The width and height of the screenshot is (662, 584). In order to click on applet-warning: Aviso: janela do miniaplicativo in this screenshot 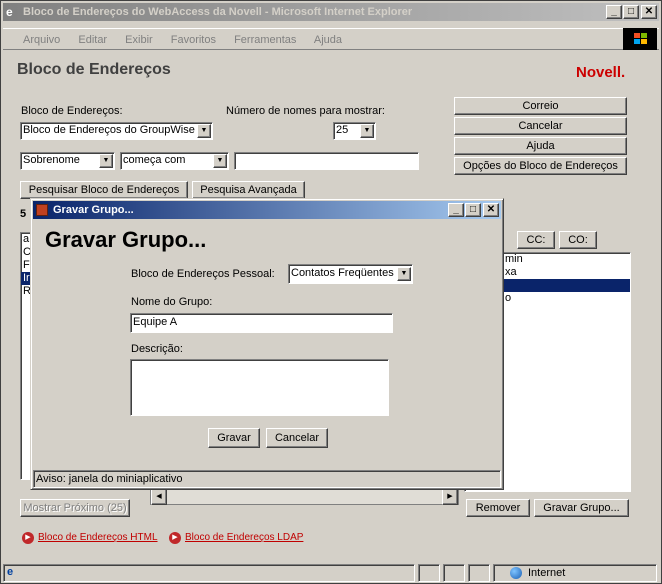, I will do `click(109, 479)`.